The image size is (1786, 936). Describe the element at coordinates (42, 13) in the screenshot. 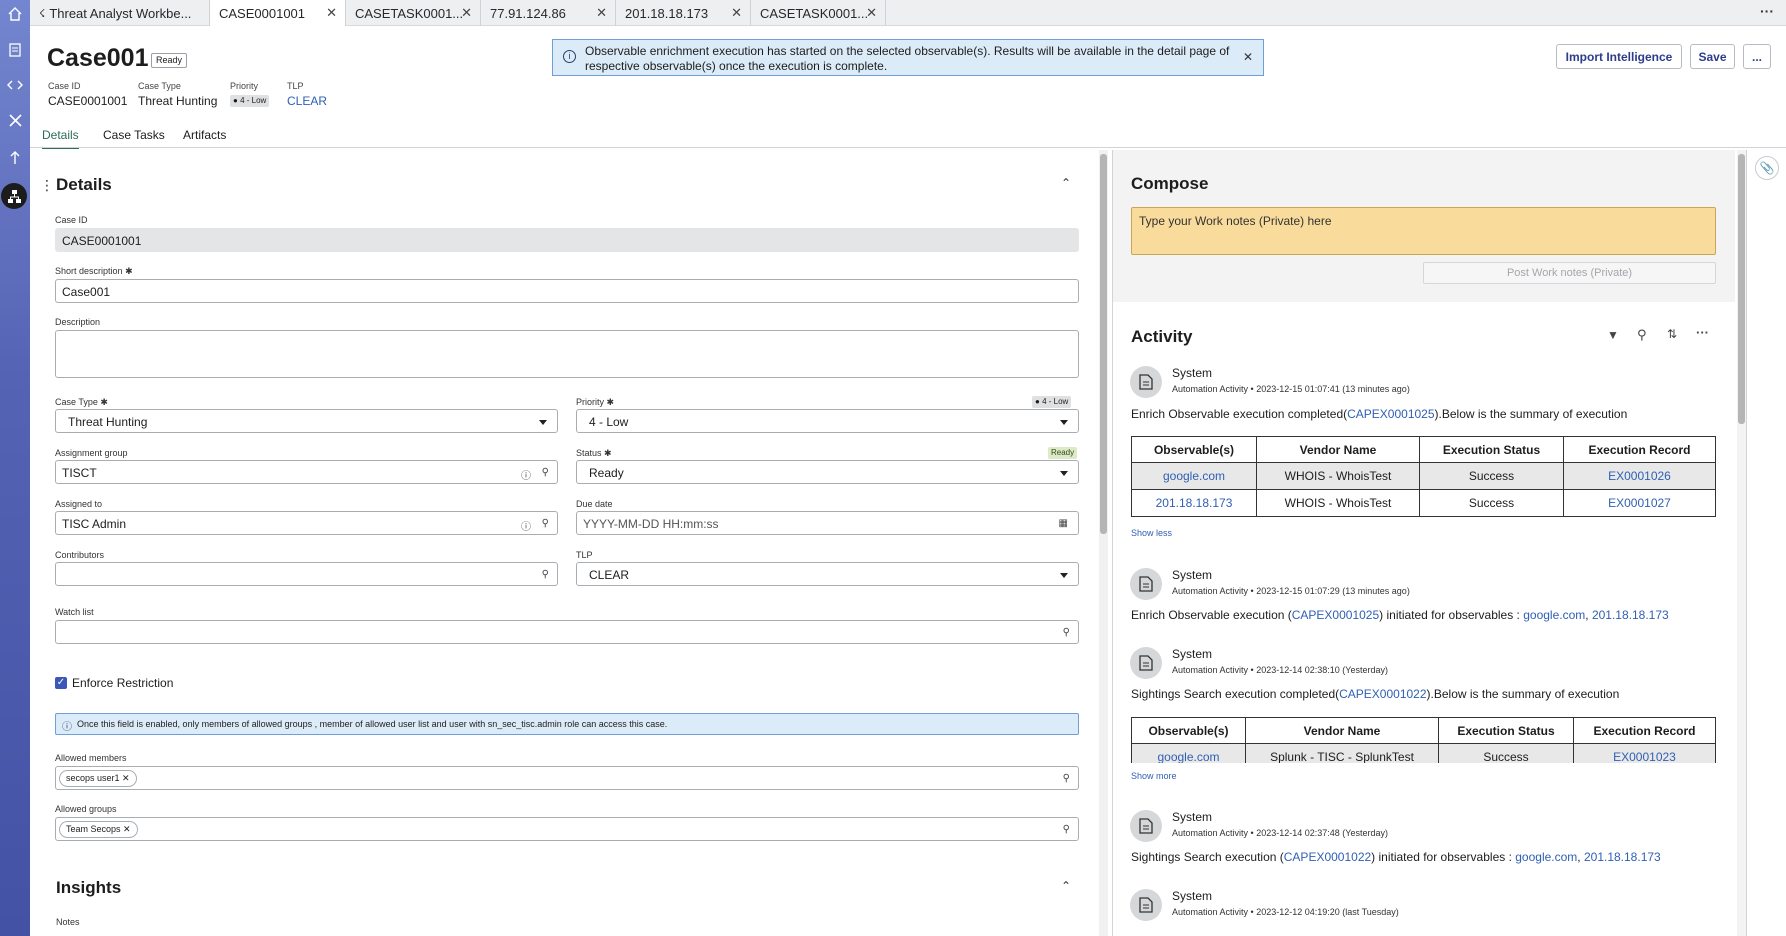

I see `workflow-icon: ☇` at that location.